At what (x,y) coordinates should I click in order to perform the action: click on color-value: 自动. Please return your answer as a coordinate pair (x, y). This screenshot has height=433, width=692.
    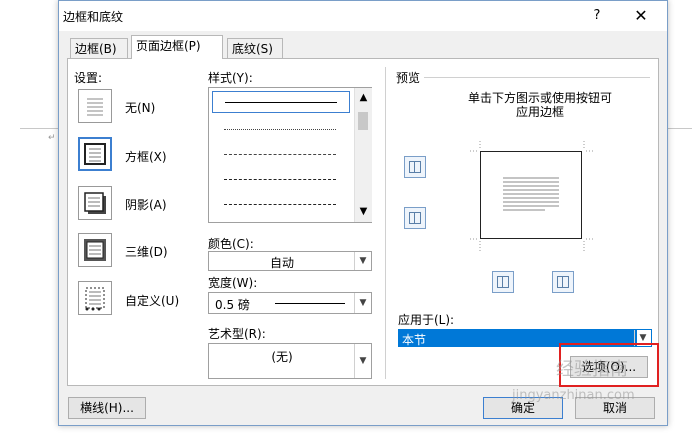
    Looking at the image, I should click on (281, 263).